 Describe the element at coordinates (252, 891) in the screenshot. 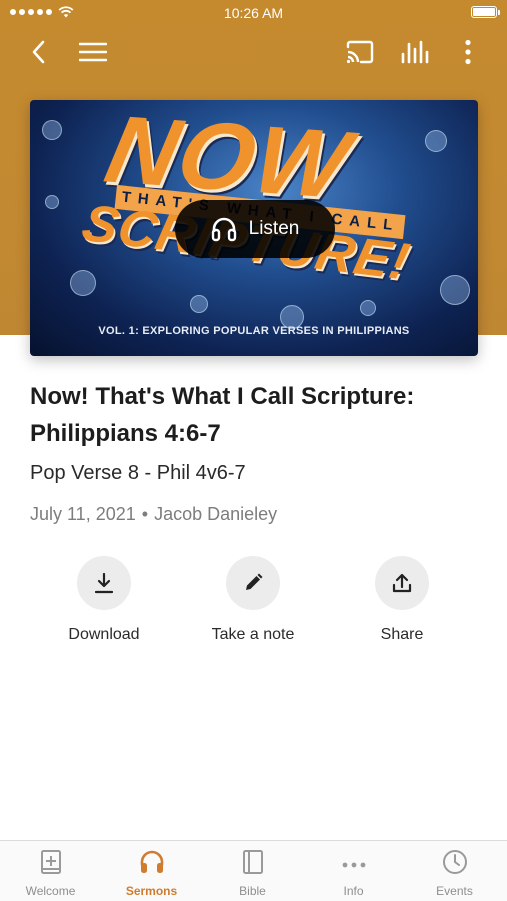

I see `tab-bible-label: Bible` at that location.